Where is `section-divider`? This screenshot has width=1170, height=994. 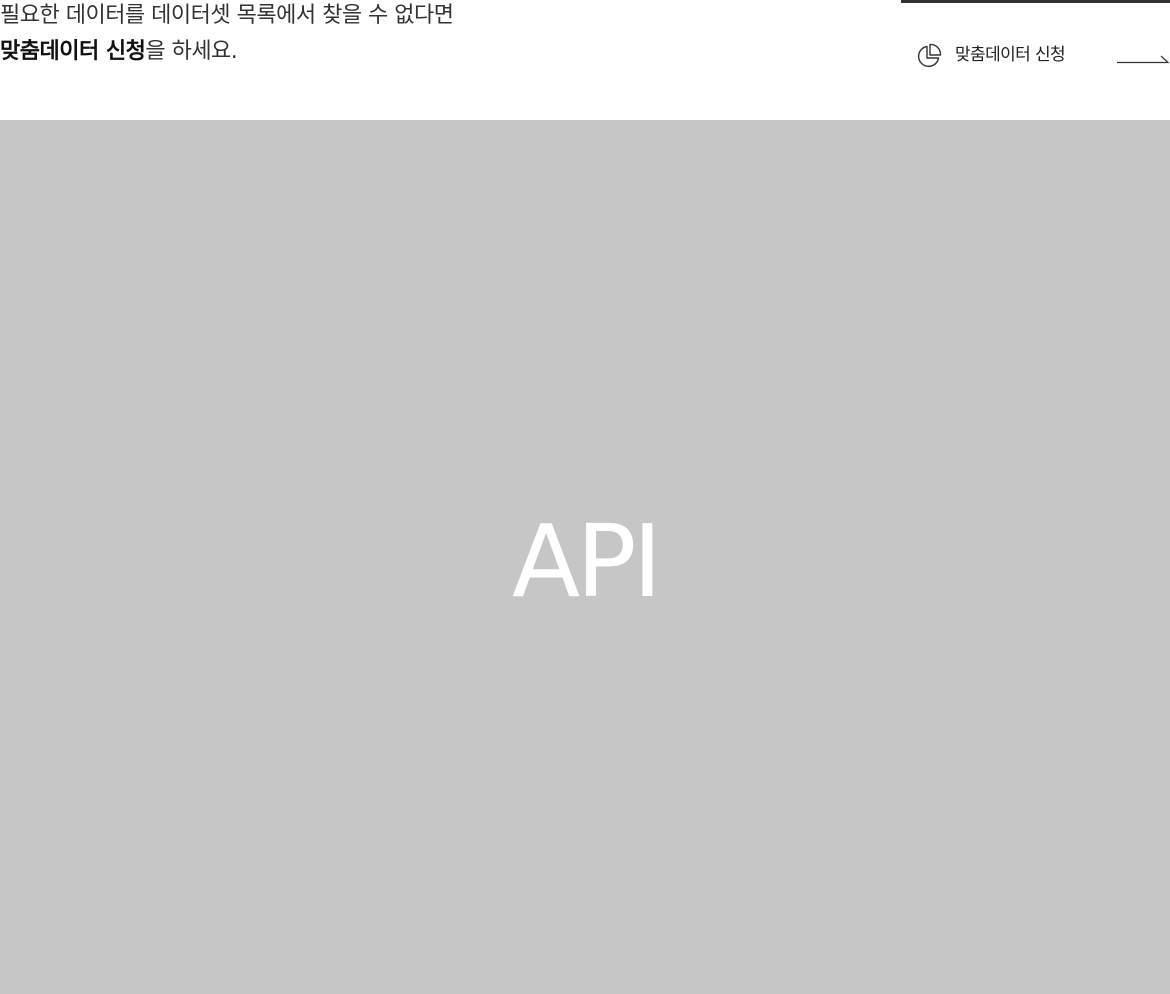
section-divider is located at coordinates (1035, 1).